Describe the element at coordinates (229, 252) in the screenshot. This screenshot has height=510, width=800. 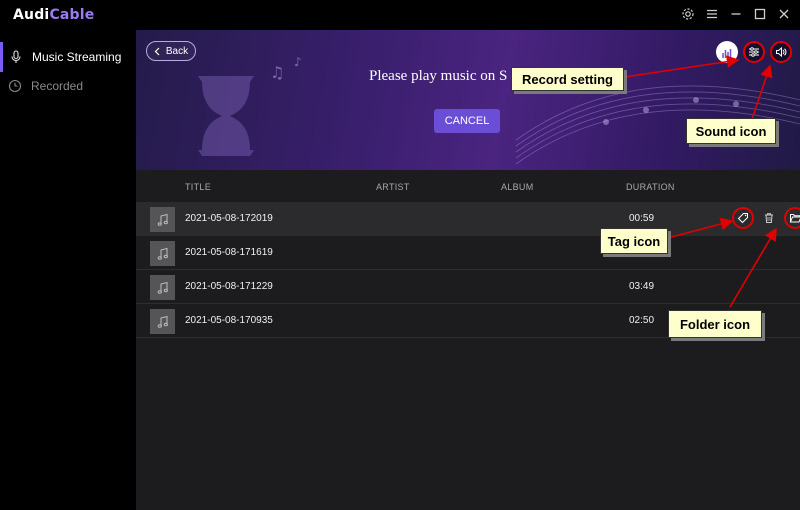
I see `track-title: 2021-05-08-171619` at that location.